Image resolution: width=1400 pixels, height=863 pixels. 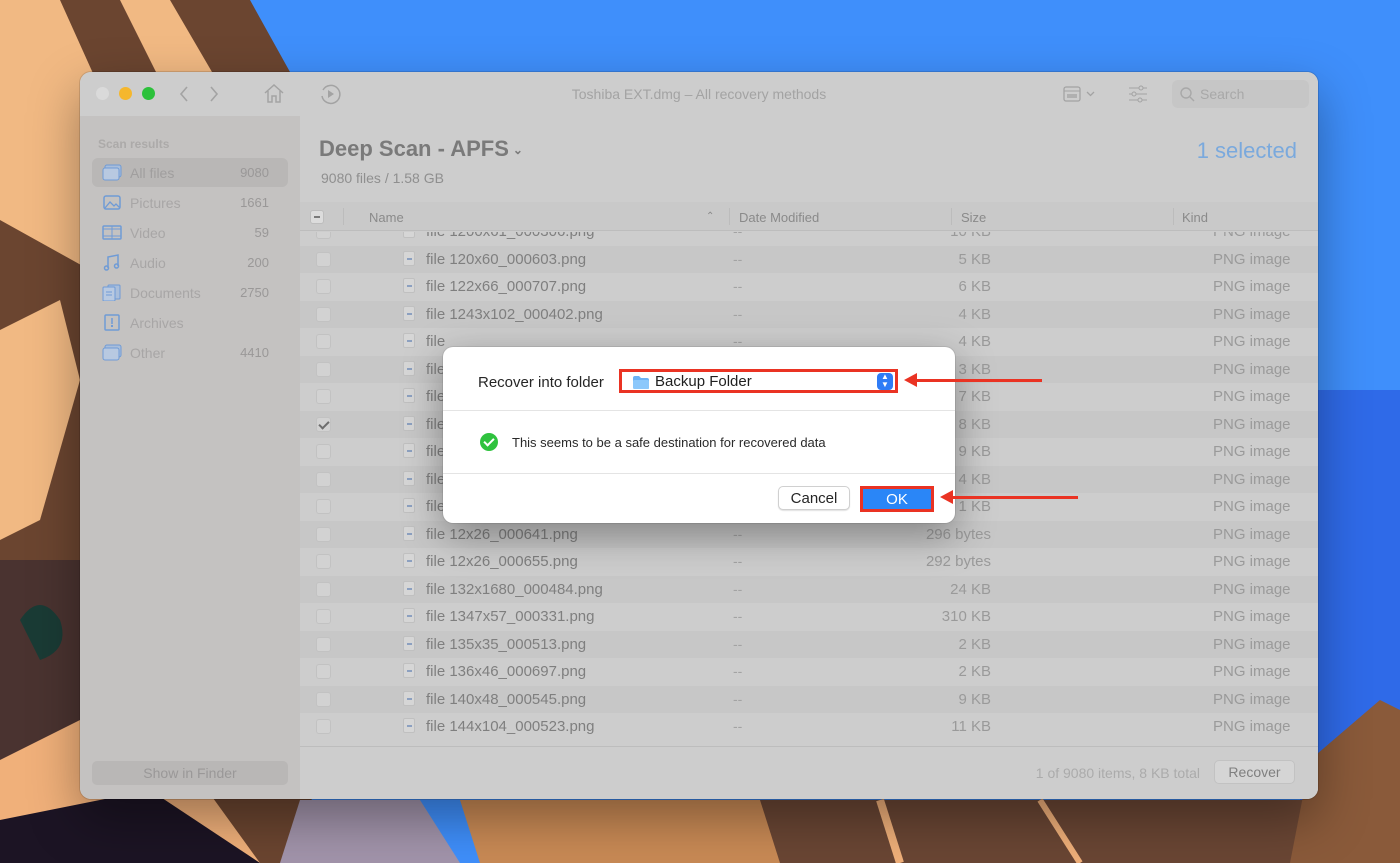 What do you see at coordinates (506, 286) in the screenshot?
I see `file-name: file 122x66_000707.png` at bounding box center [506, 286].